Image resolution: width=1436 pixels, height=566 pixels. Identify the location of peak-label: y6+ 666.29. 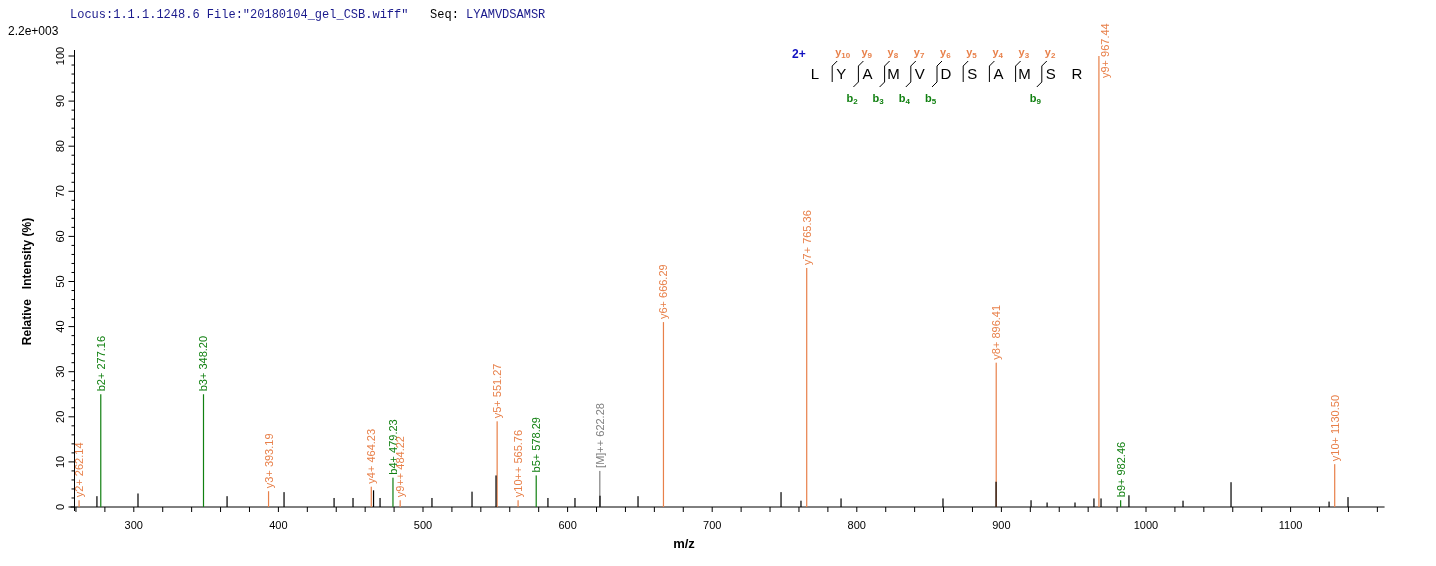
(663, 292).